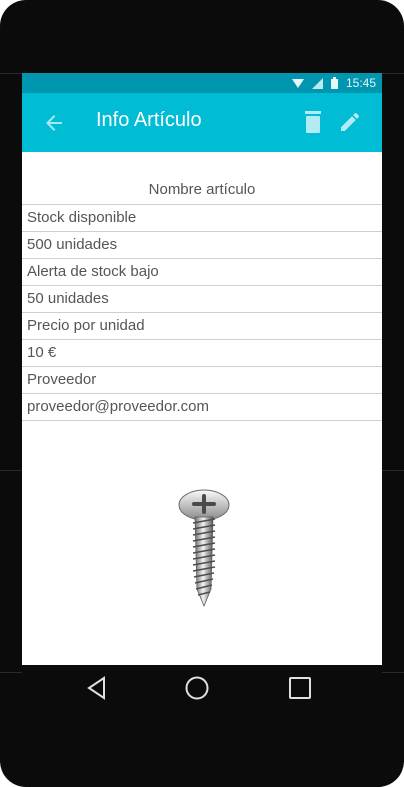  I want to click on screw-image, so click(204, 548).